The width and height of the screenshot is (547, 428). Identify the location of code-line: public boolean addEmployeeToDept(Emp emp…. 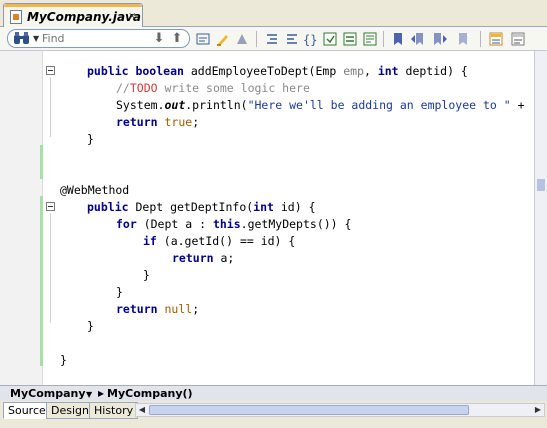
(277, 71).